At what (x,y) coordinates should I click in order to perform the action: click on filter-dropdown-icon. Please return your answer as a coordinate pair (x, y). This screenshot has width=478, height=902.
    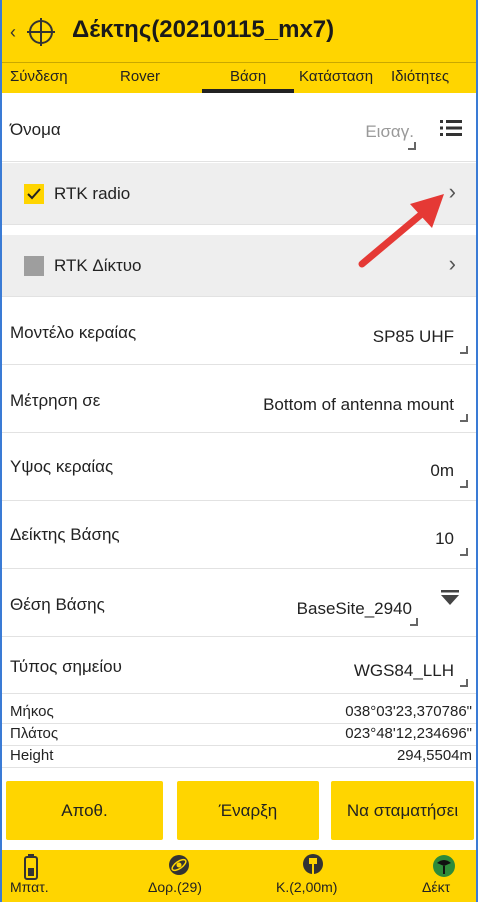
    Looking at the image, I should click on (450, 599).